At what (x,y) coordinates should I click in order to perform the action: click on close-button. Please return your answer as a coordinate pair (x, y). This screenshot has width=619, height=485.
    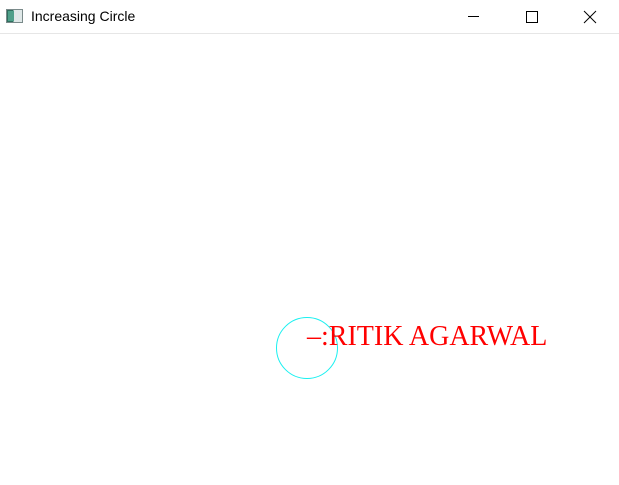
    Looking at the image, I should click on (589, 16).